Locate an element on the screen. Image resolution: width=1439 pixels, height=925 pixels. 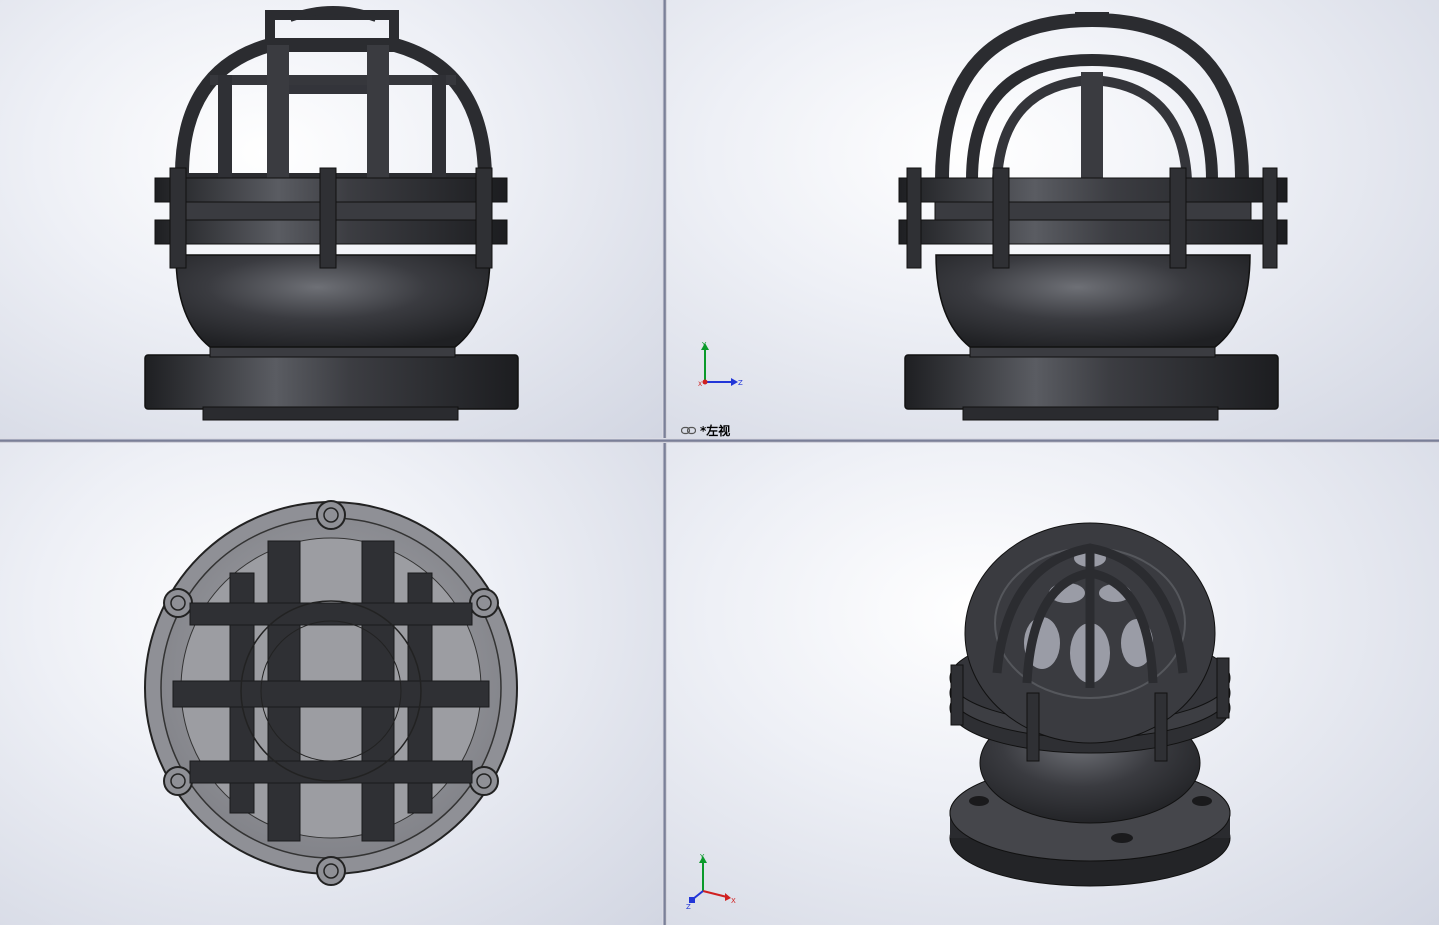
viewport-splitter-vertical is located at coordinates (664, 462).